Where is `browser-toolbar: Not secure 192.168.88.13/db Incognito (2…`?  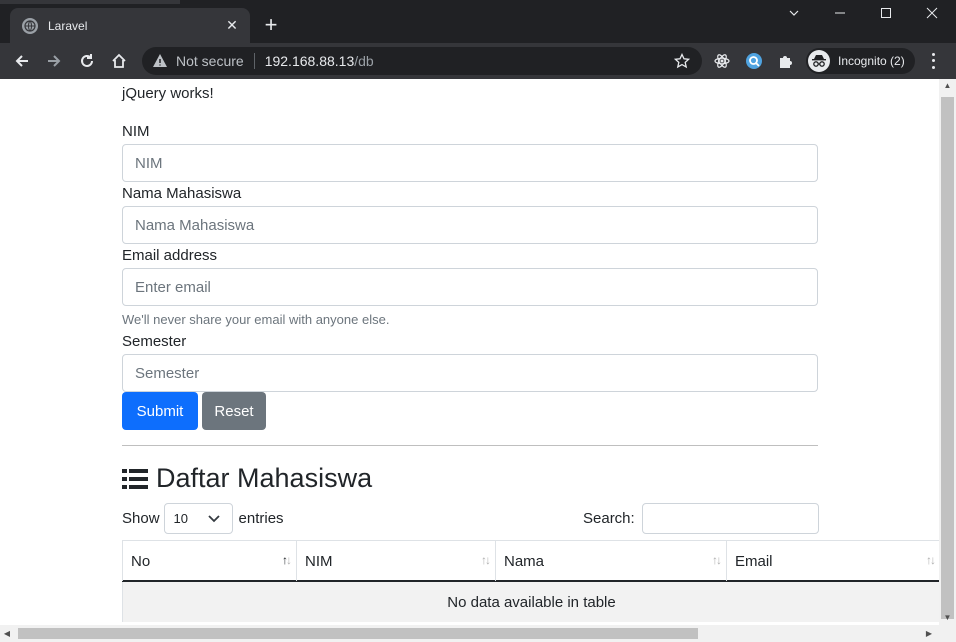 browser-toolbar: Not secure 192.168.88.13/db Incognito (2… is located at coordinates (478, 61).